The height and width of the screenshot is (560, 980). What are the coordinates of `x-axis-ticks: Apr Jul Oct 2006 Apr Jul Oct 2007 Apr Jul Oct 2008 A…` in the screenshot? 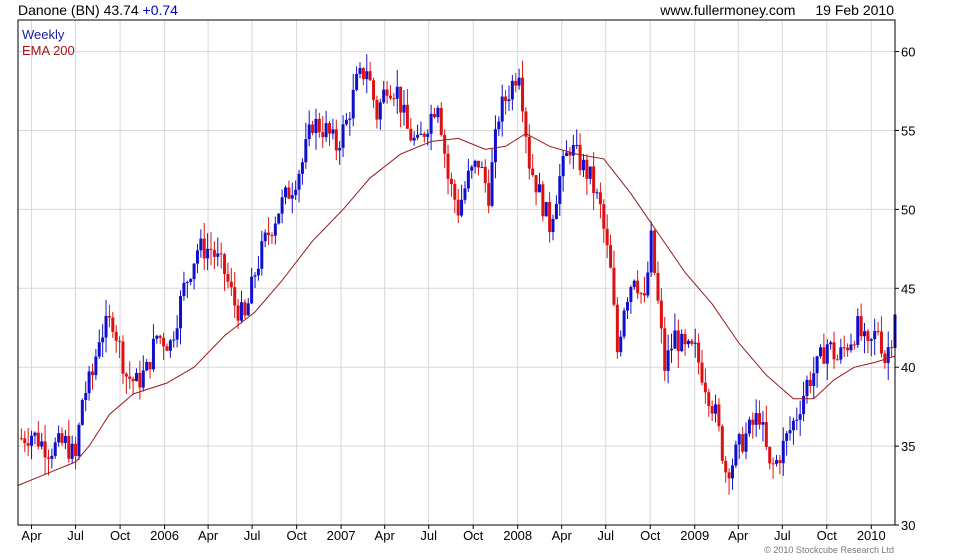 It's located at (453, 534).